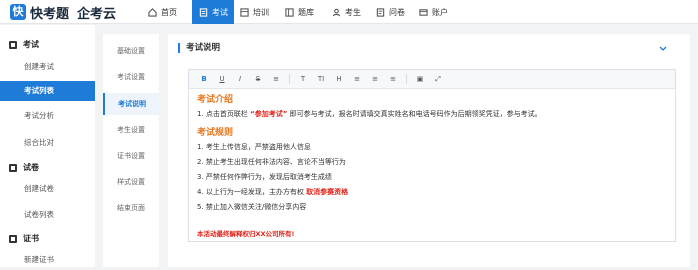 The width and height of the screenshot is (698, 270). Describe the element at coordinates (222, 114) in the screenshot. I see `intro-text-pre: 1. 点击首页联栏` at that location.